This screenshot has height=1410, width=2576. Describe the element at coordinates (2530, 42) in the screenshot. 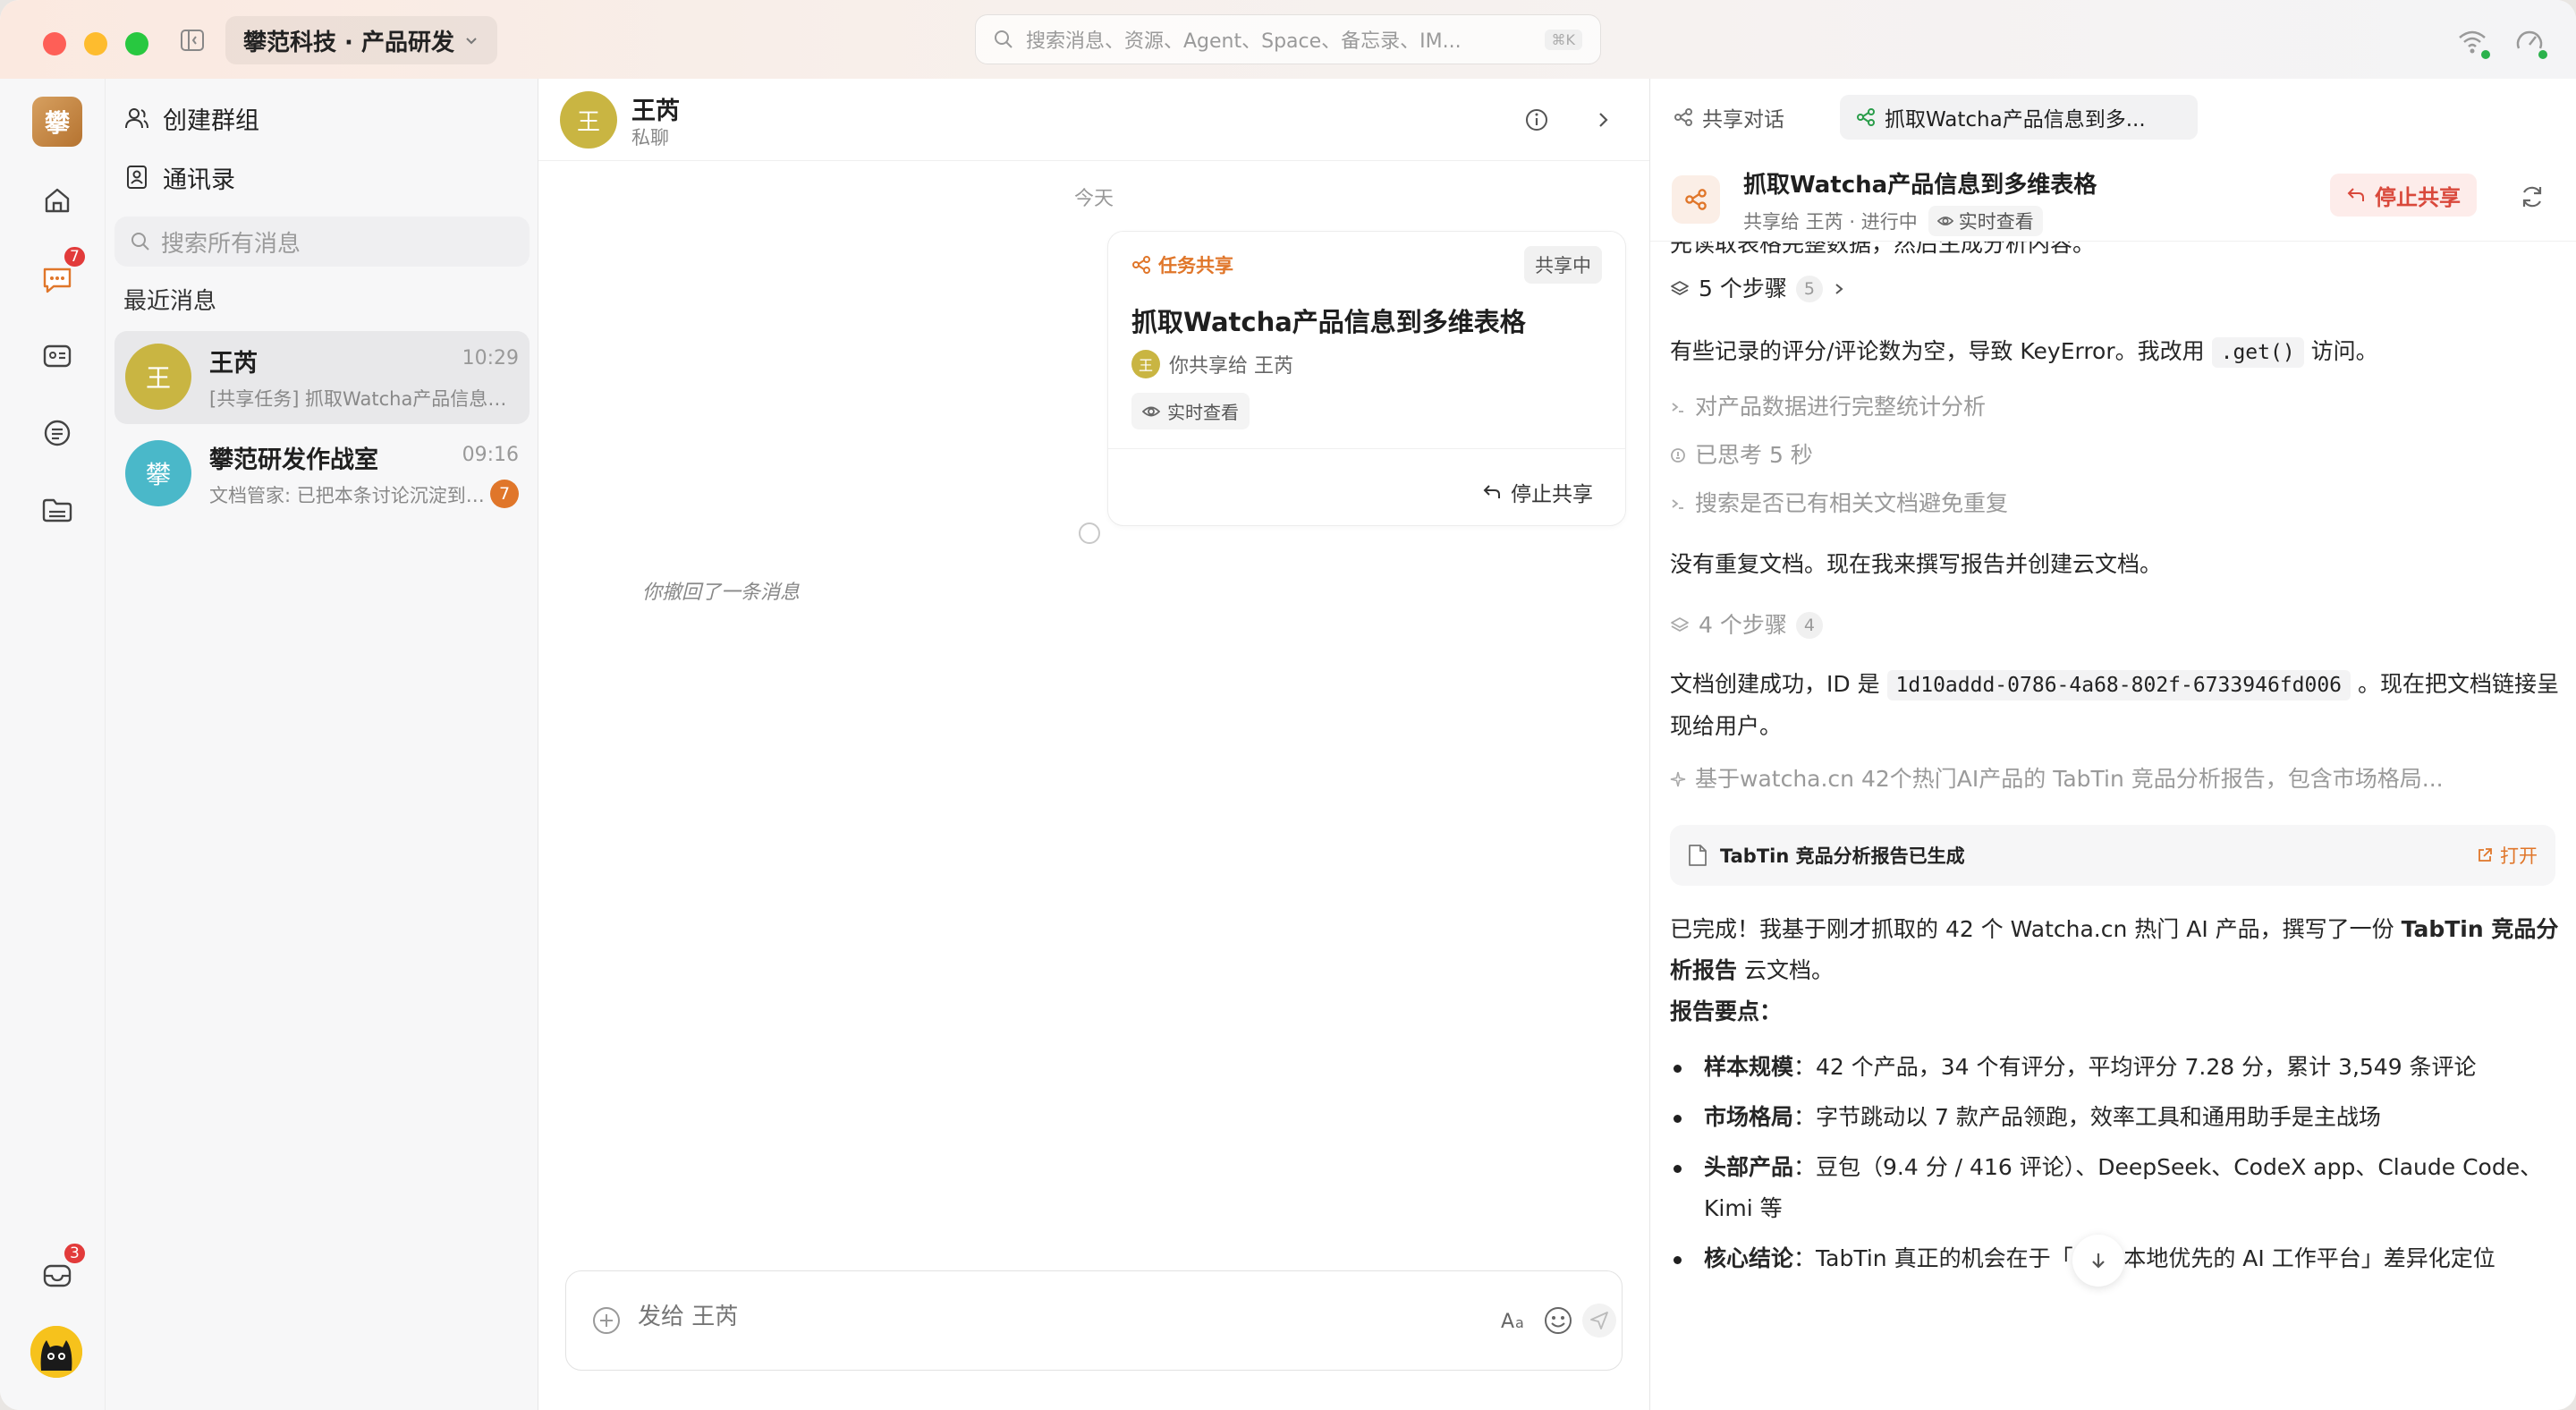

I see `speed-gauge-icon` at that location.